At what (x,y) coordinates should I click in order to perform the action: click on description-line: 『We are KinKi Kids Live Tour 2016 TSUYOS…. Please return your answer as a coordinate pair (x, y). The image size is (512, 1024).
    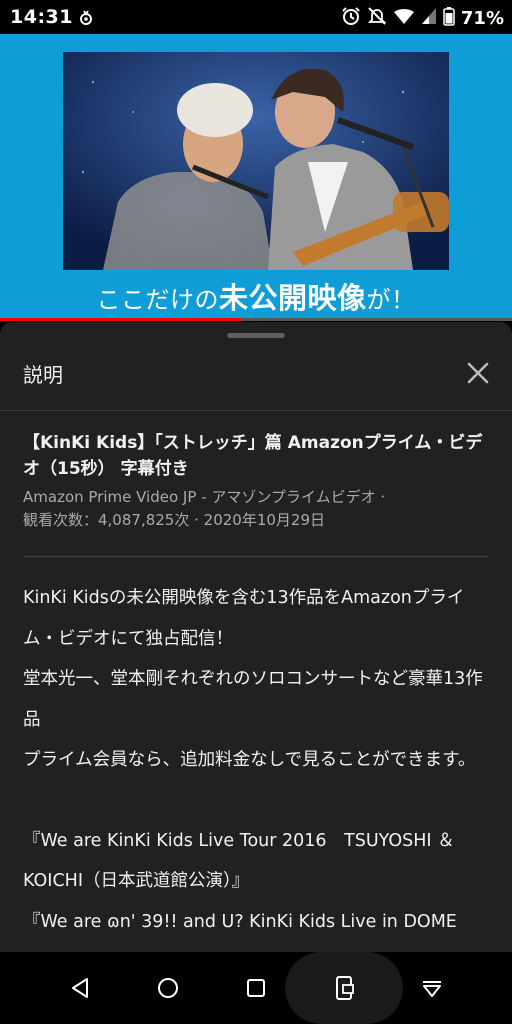
    Looking at the image, I should click on (239, 861).